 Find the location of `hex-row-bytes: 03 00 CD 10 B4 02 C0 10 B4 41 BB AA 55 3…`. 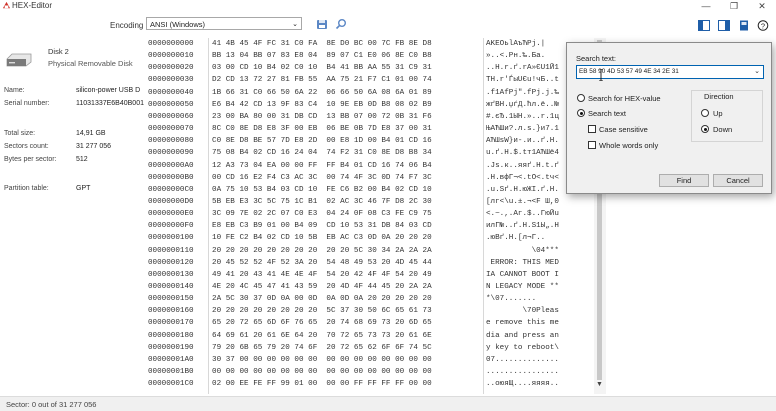

hex-row-bytes: 03 00 CD 10 B4 02 C0 10 B4 41 BB AA 55 3… is located at coordinates (322, 68).